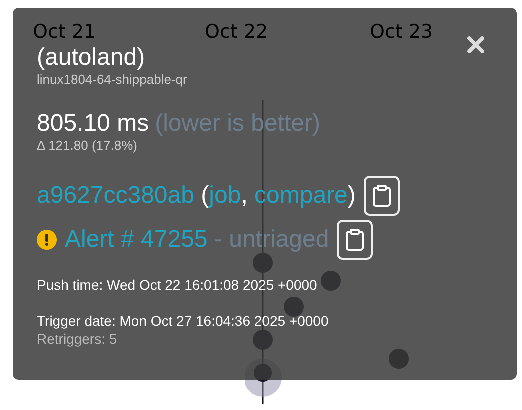 Image resolution: width=522 pixels, height=410 pixels. I want to click on axis-label: Oct 23, so click(402, 32).